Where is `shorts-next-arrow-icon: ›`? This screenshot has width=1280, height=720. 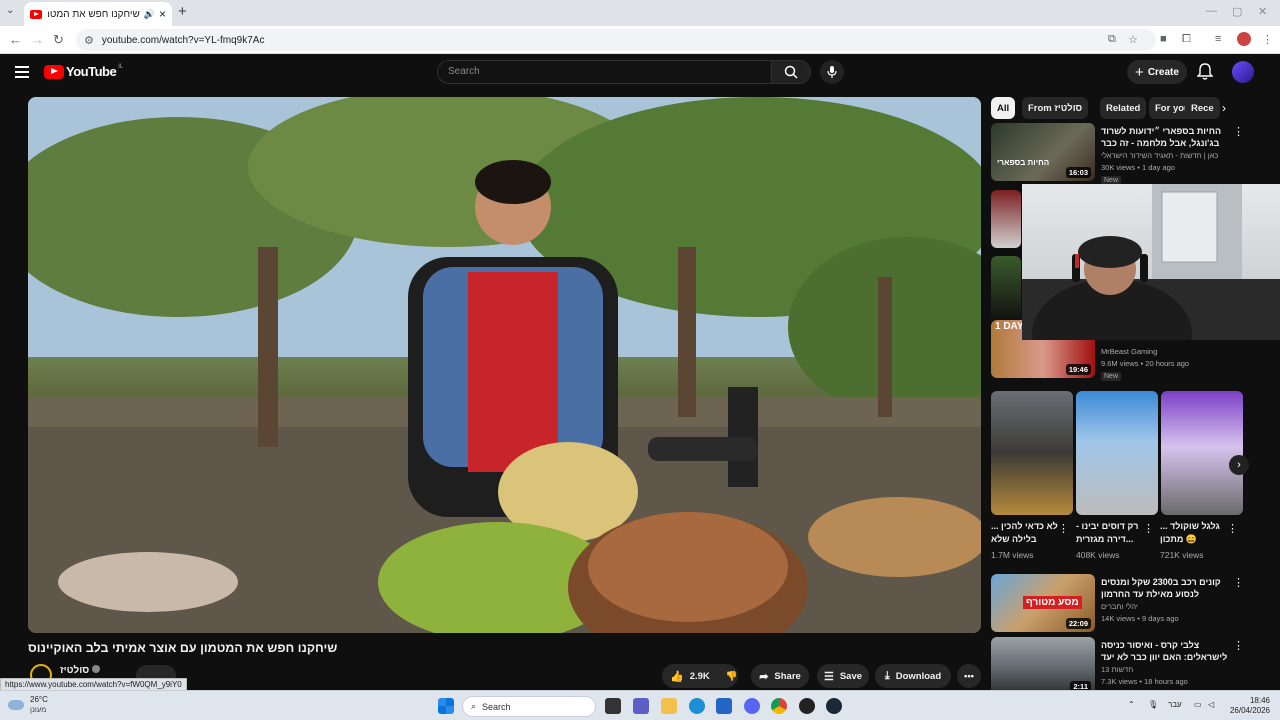
shorts-next-arrow-icon: › is located at coordinates (1239, 465).